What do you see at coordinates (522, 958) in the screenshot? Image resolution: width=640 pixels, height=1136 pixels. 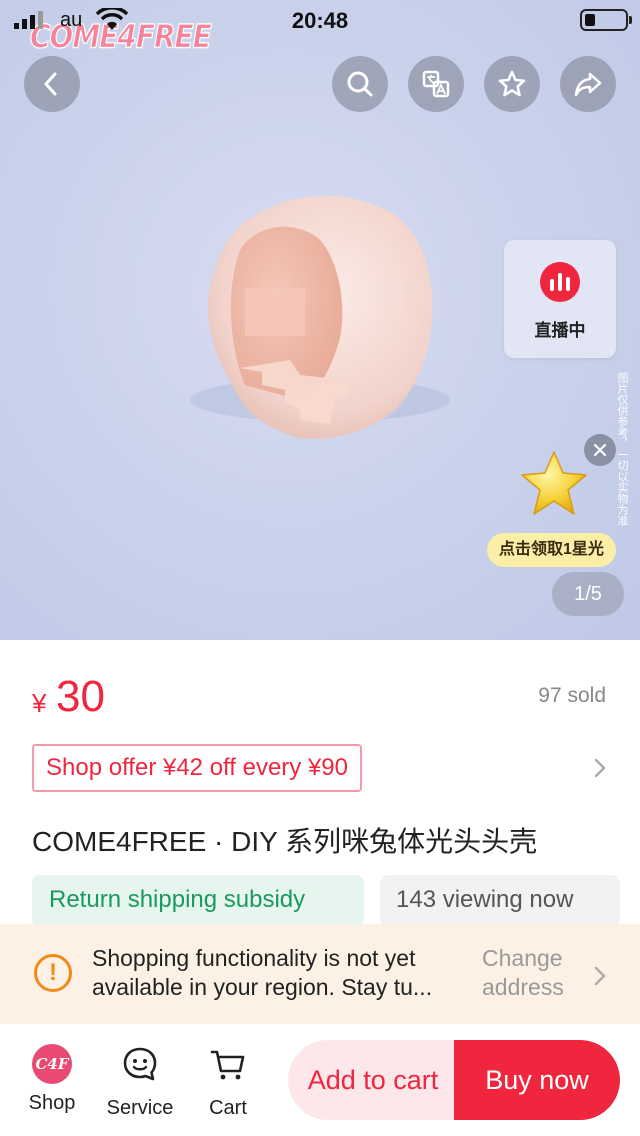 I see `change-address-line-1: Change` at bounding box center [522, 958].